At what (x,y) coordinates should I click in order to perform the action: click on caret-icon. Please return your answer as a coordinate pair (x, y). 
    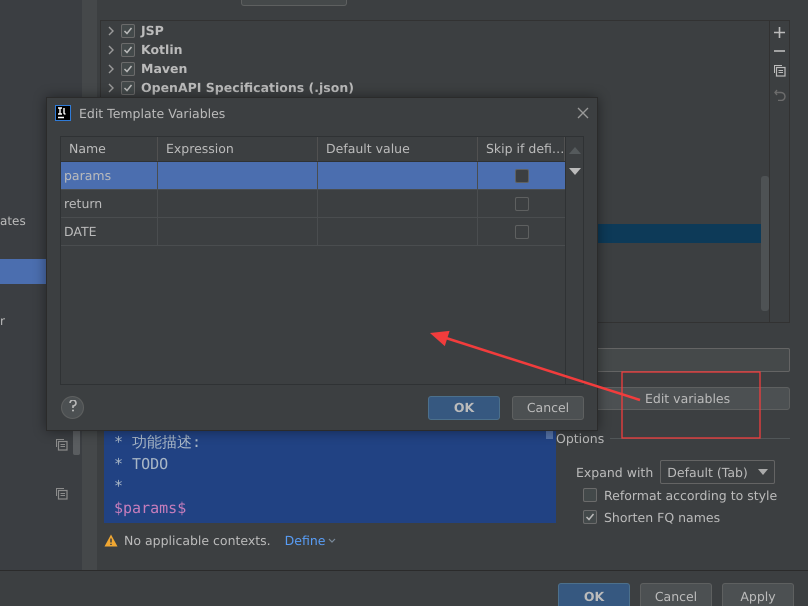
    Looking at the image, I should click on (332, 540).